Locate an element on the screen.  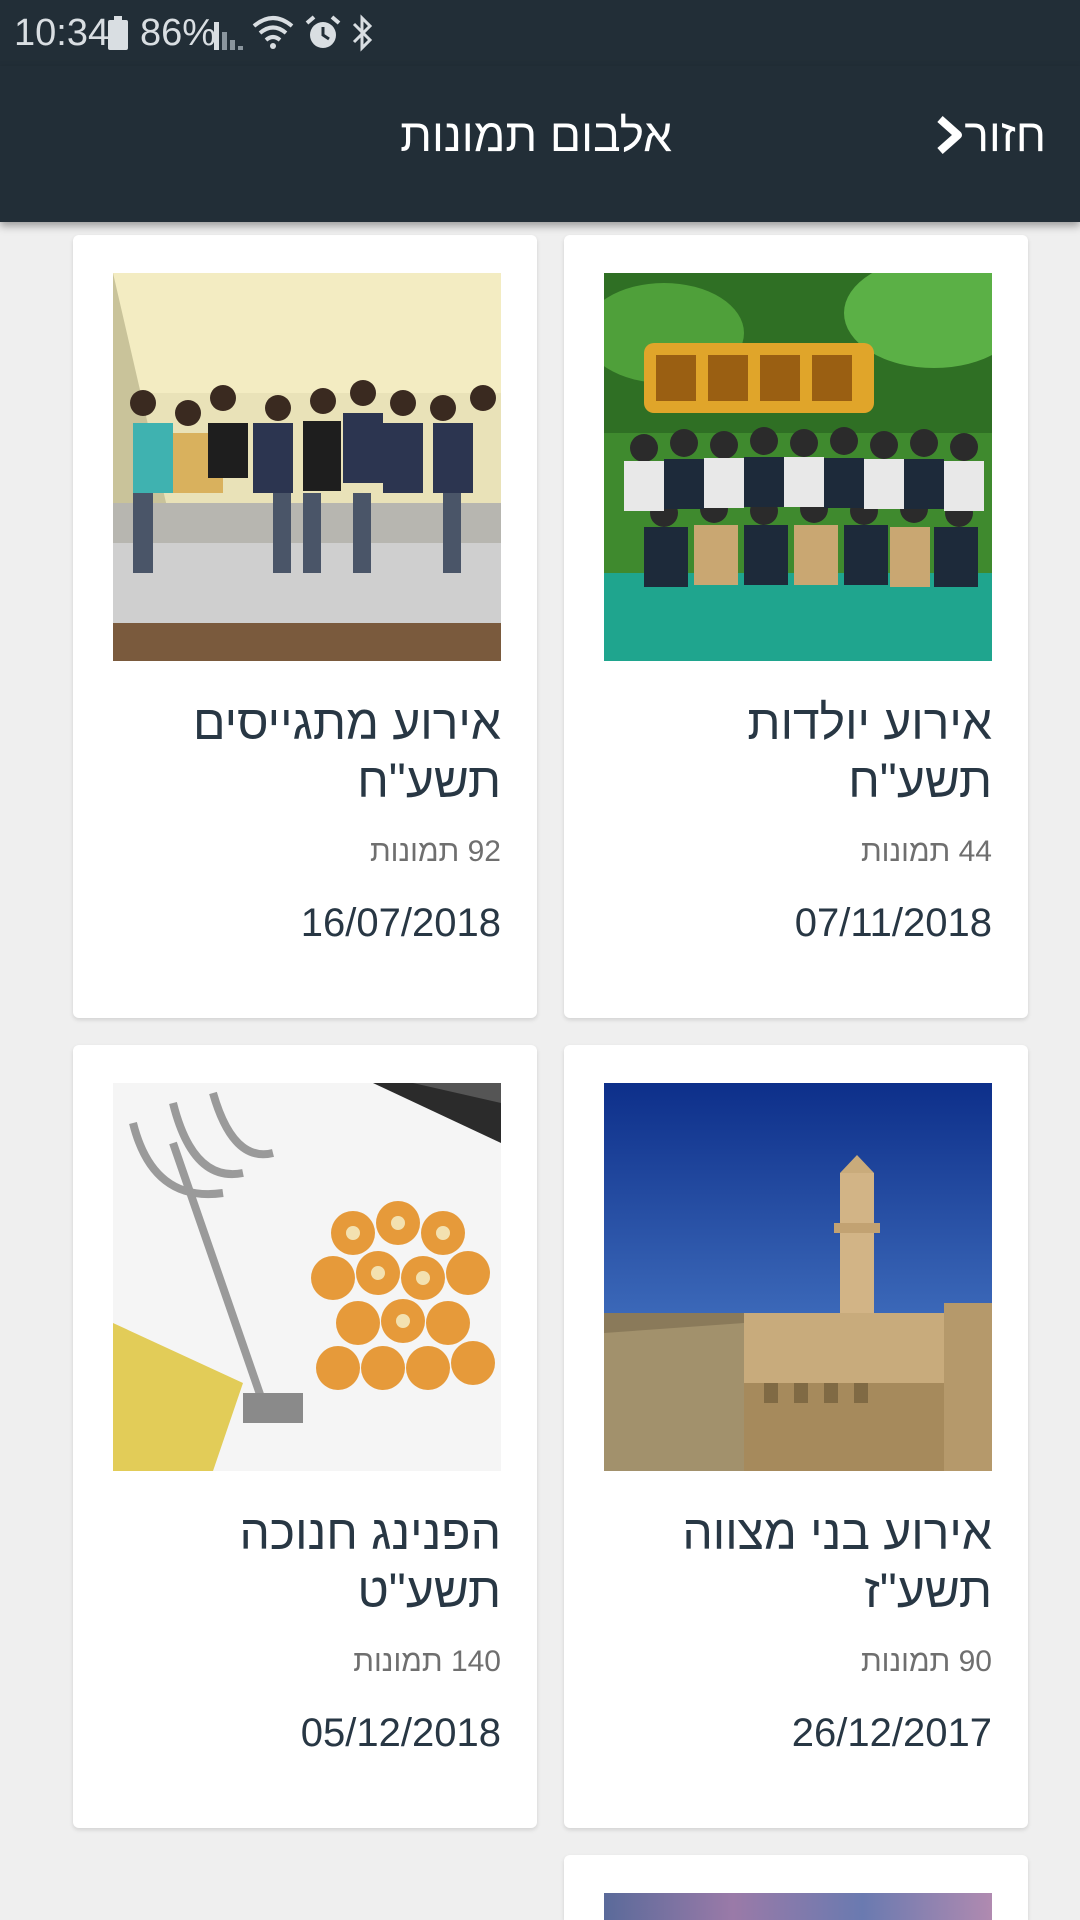
chevron-right-icon is located at coordinates (950, 135).